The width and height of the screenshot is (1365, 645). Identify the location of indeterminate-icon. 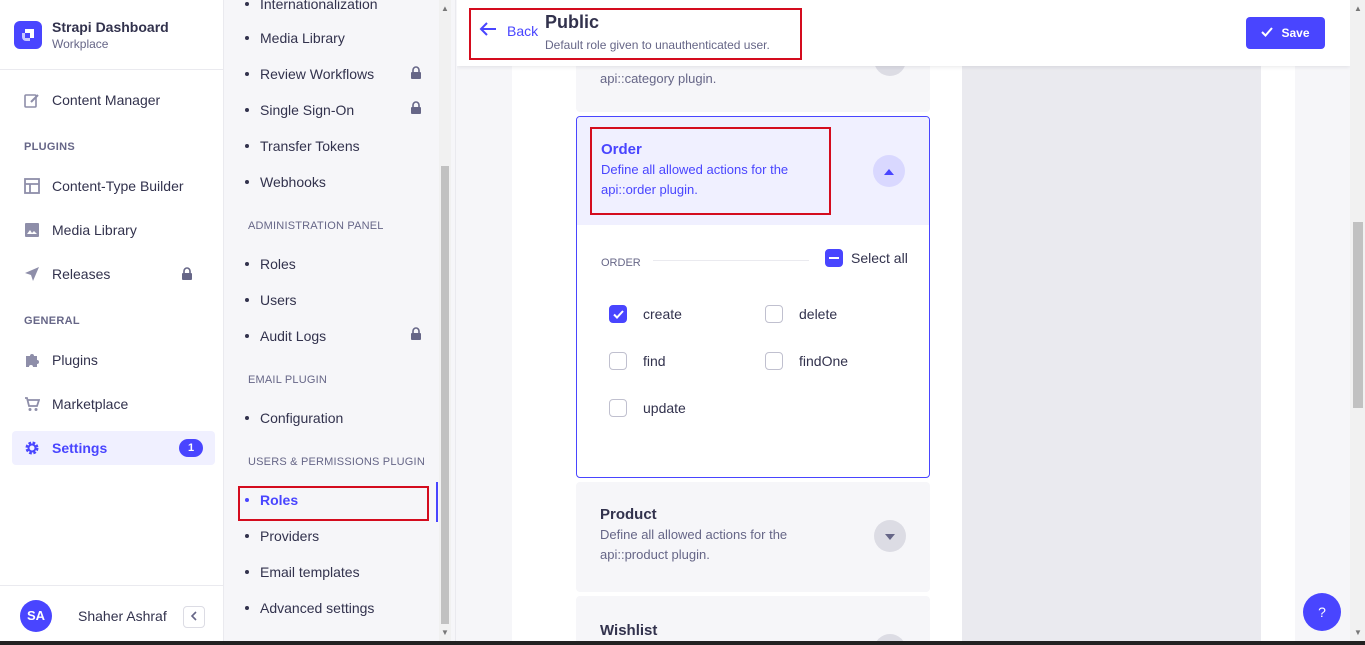
(834, 258).